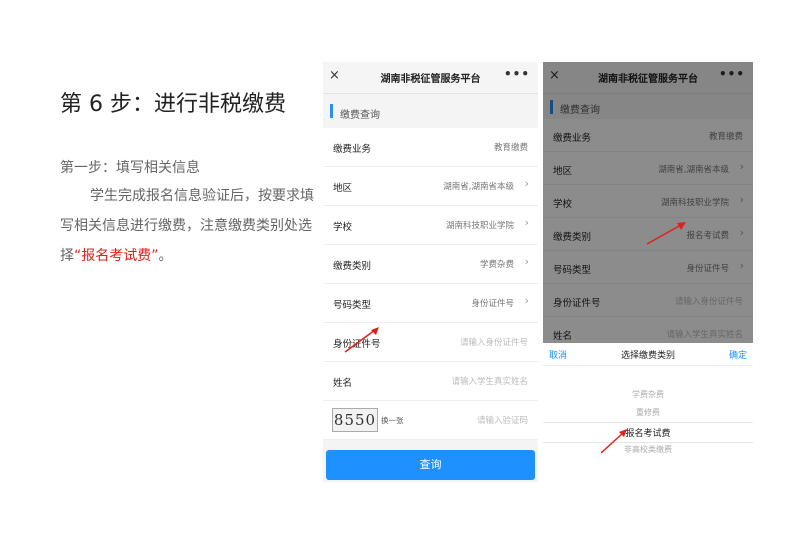  What do you see at coordinates (352, 305) in the screenshot?
I see `row-label: 号码类型` at bounding box center [352, 305].